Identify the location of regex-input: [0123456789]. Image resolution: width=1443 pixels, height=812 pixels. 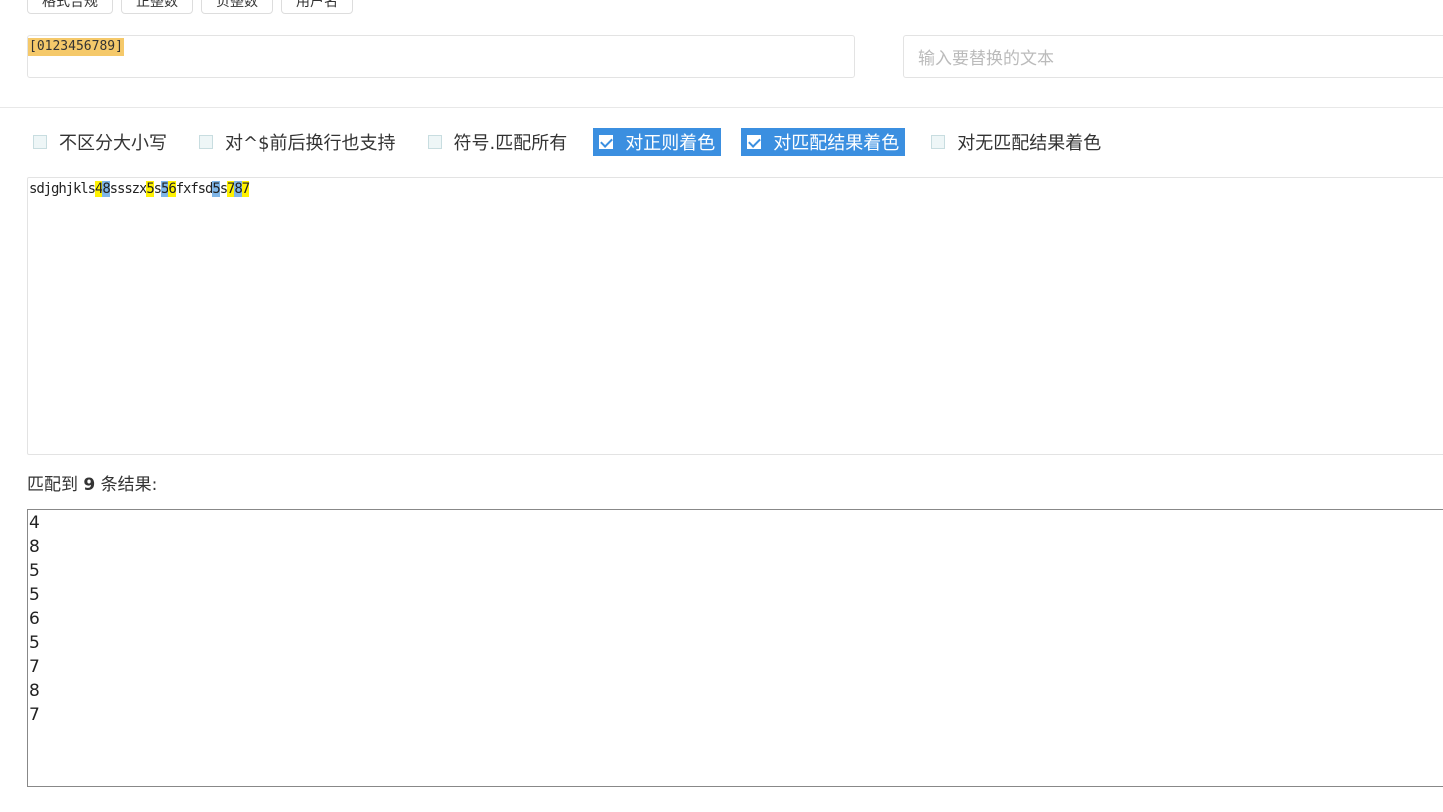
(441, 56).